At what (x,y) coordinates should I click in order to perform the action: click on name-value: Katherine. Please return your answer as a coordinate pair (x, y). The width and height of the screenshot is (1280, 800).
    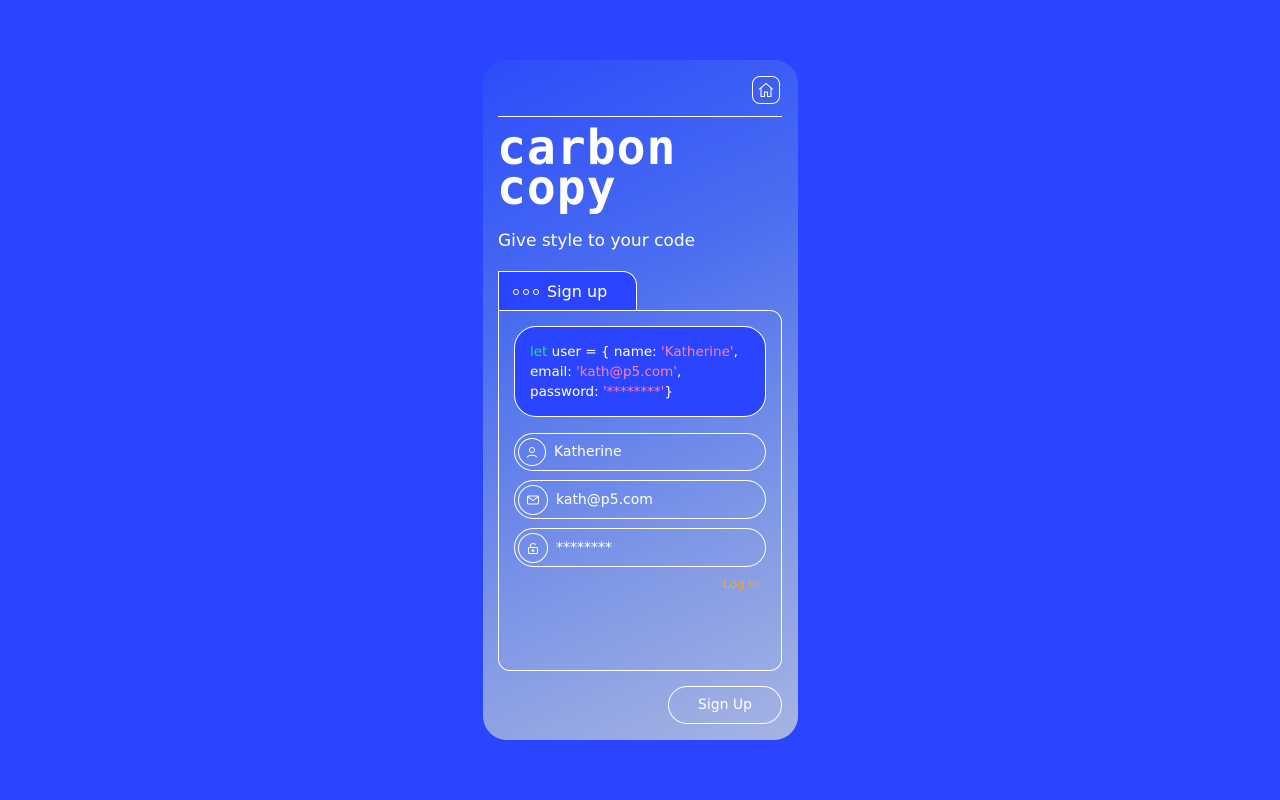
    Looking at the image, I should click on (588, 452).